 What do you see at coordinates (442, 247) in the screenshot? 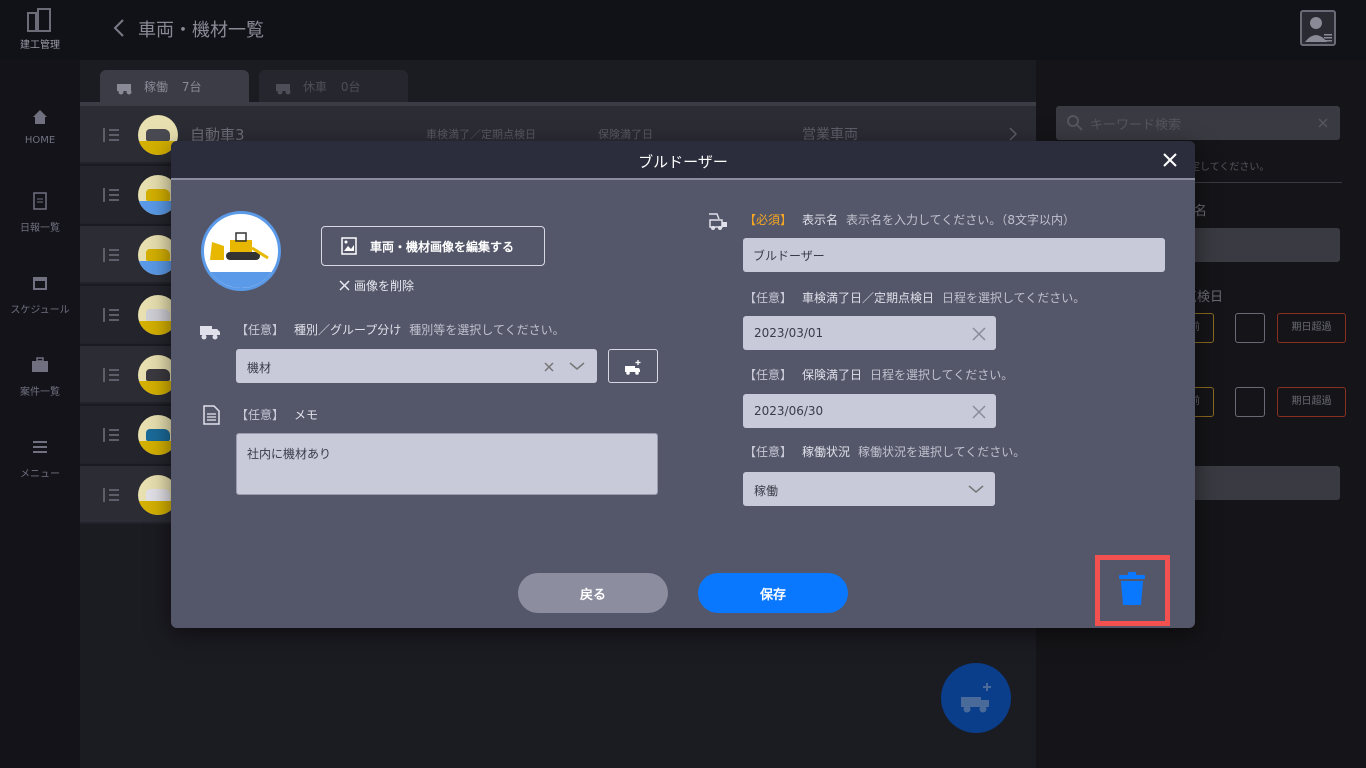
I see `edit-image-label: 車両・機材画像を編集する` at bounding box center [442, 247].